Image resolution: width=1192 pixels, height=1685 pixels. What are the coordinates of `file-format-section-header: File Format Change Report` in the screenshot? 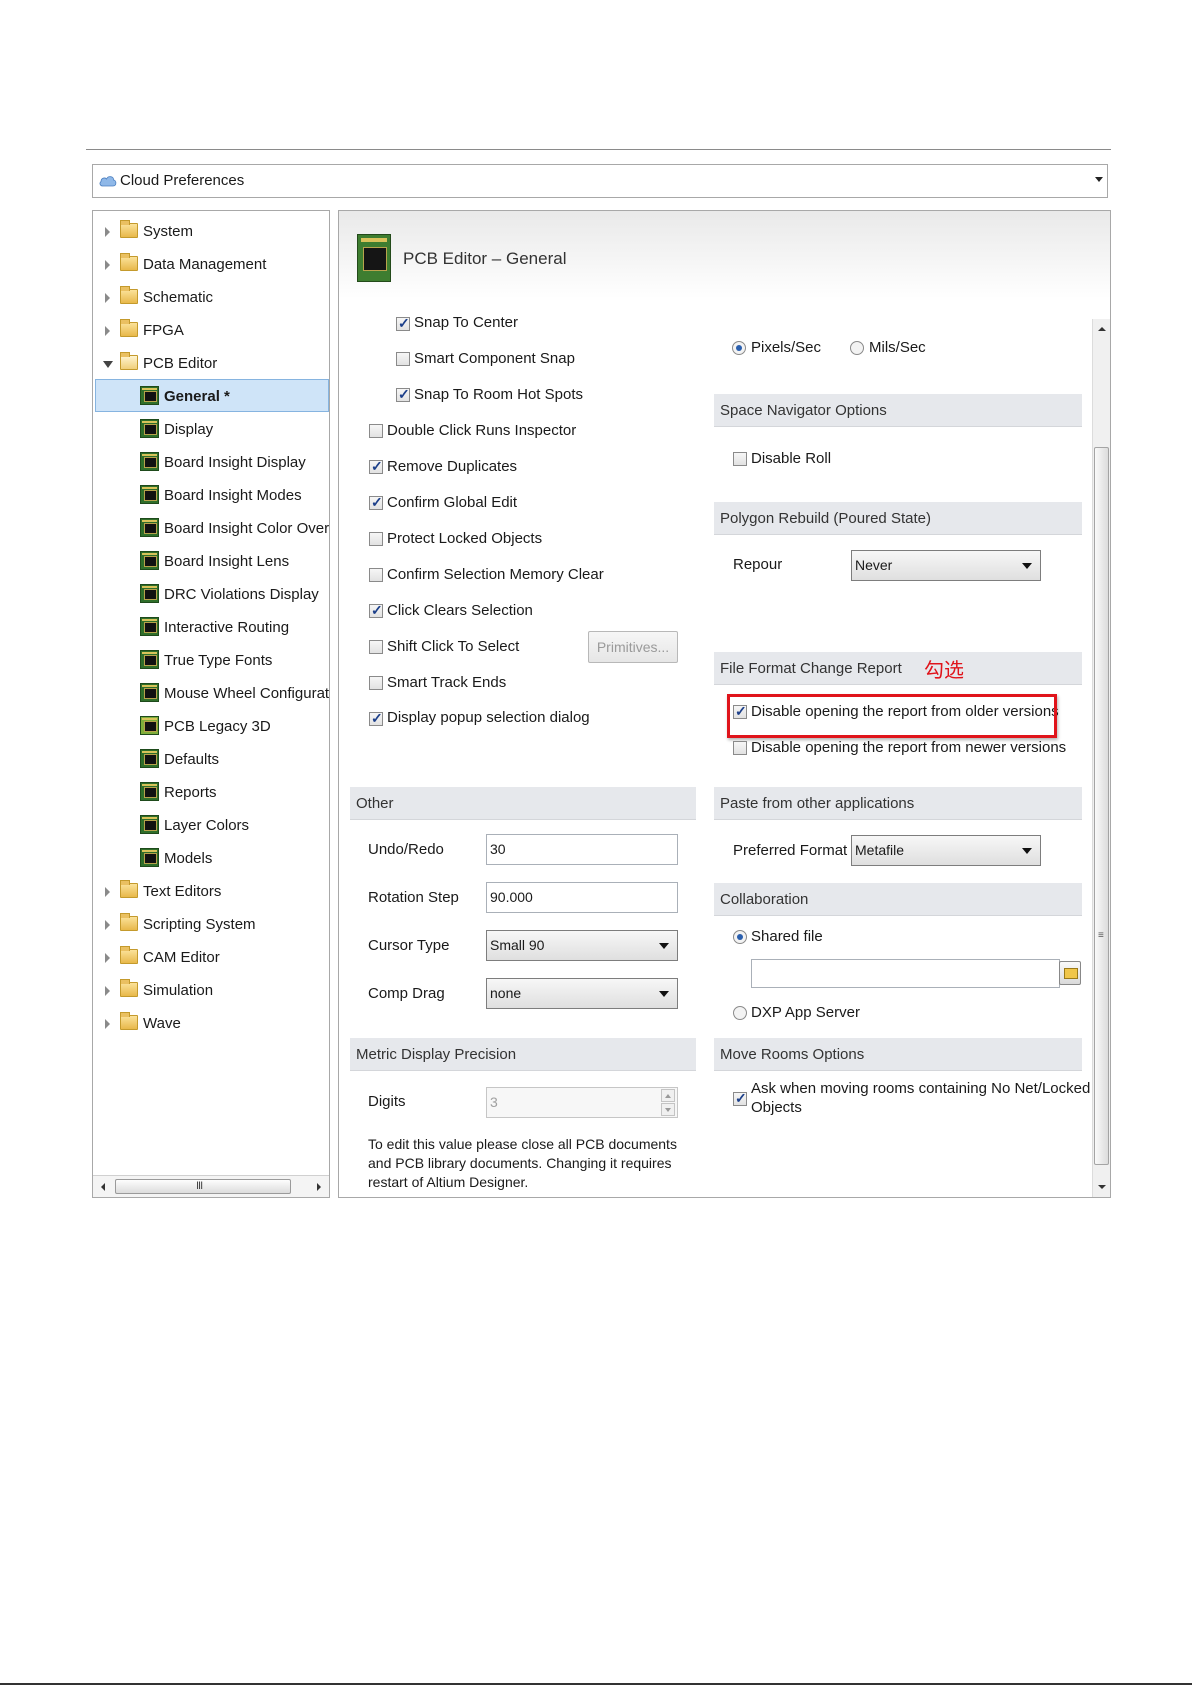 It's located at (898, 668).